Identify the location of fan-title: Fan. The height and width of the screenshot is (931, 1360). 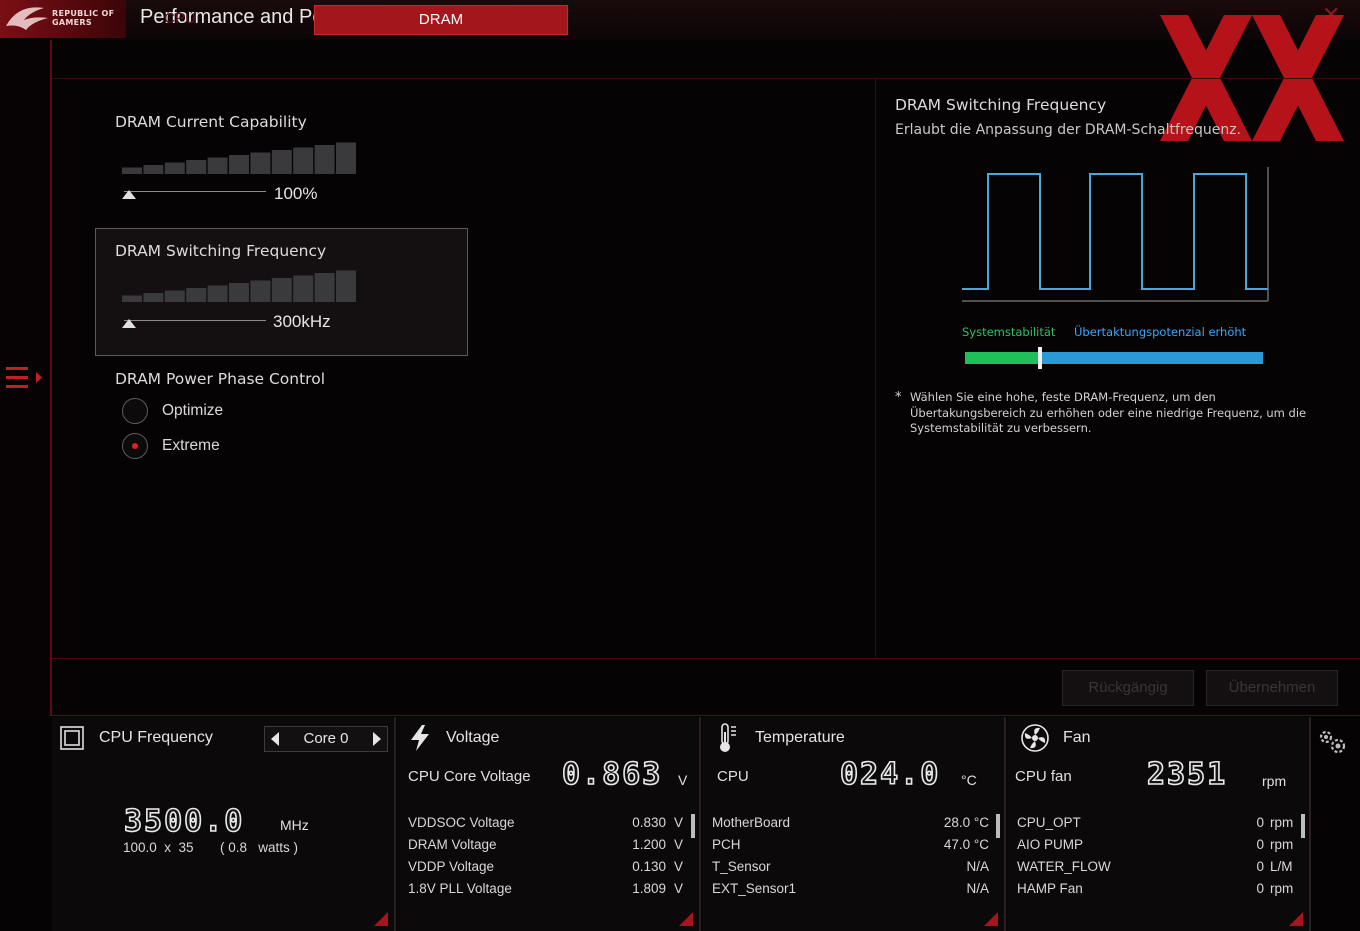
(1077, 737).